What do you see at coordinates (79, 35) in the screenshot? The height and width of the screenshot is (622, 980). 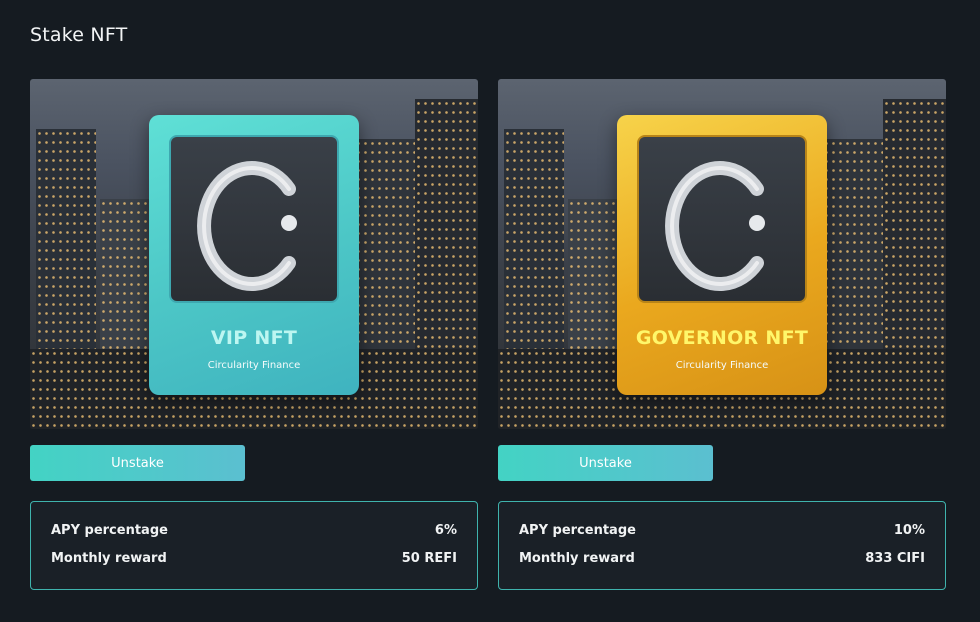 I see `page-title: Stake NFT` at bounding box center [79, 35].